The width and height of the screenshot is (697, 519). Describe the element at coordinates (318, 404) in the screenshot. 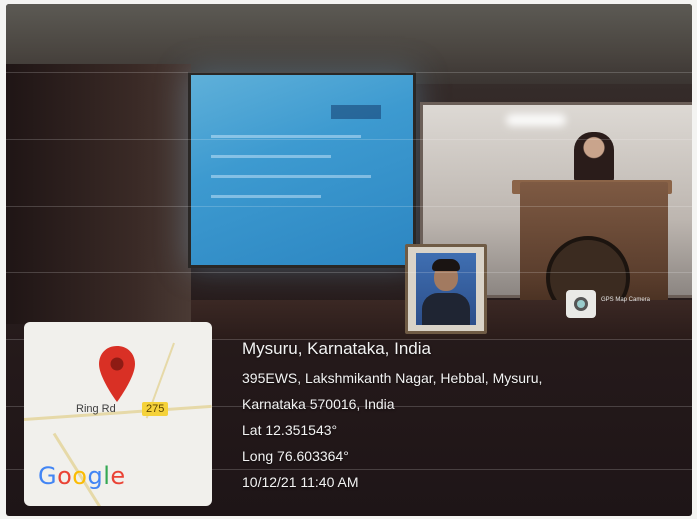

I see `address-line-2: Karnataka 570016, India` at that location.